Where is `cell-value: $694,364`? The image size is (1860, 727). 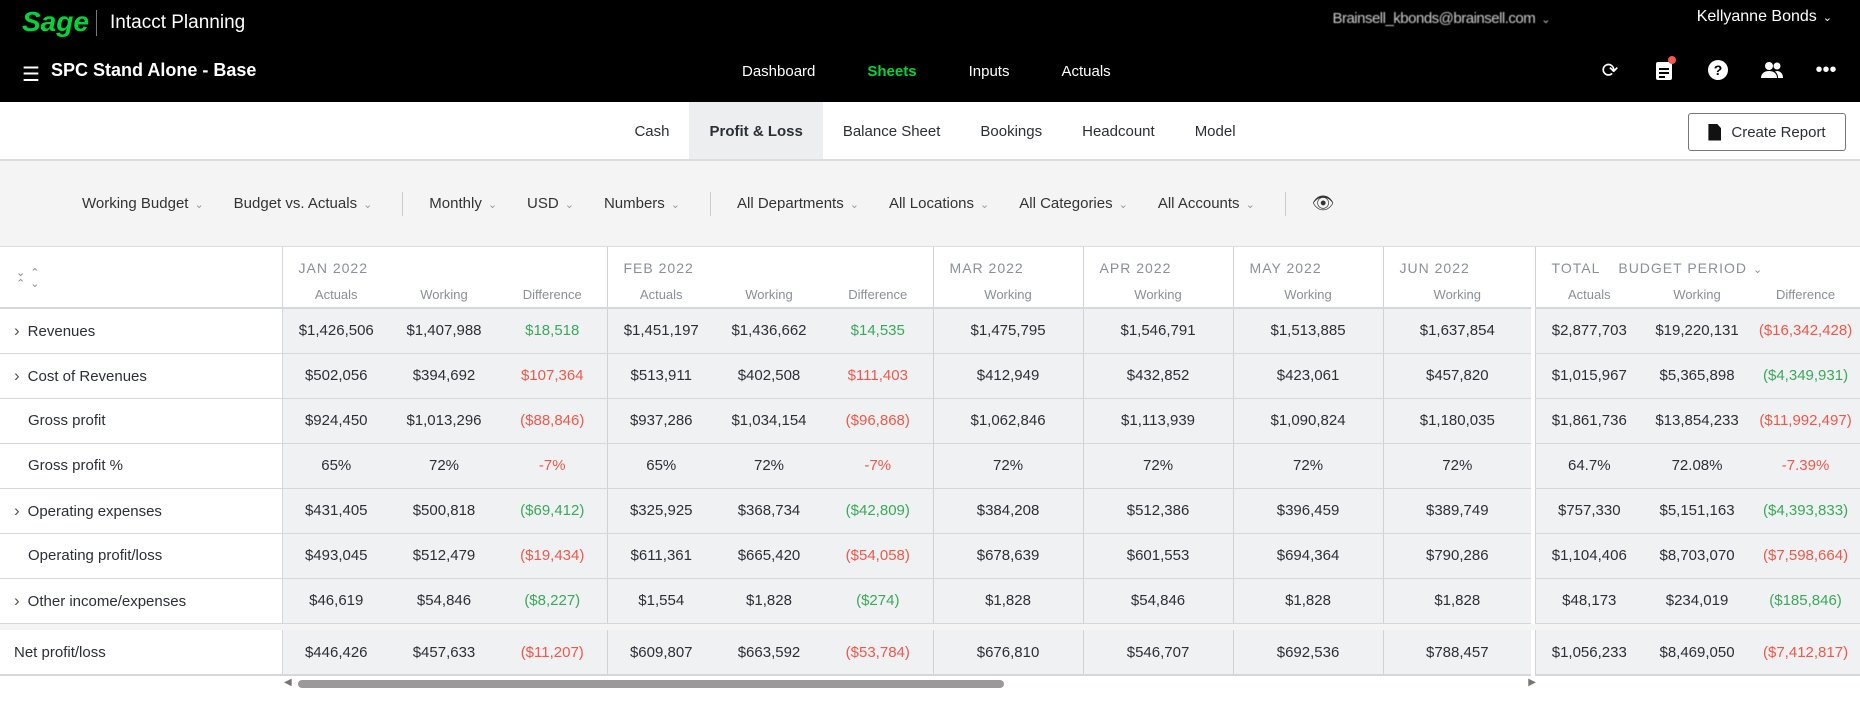
cell-value: $694,364 is located at coordinates (1308, 556).